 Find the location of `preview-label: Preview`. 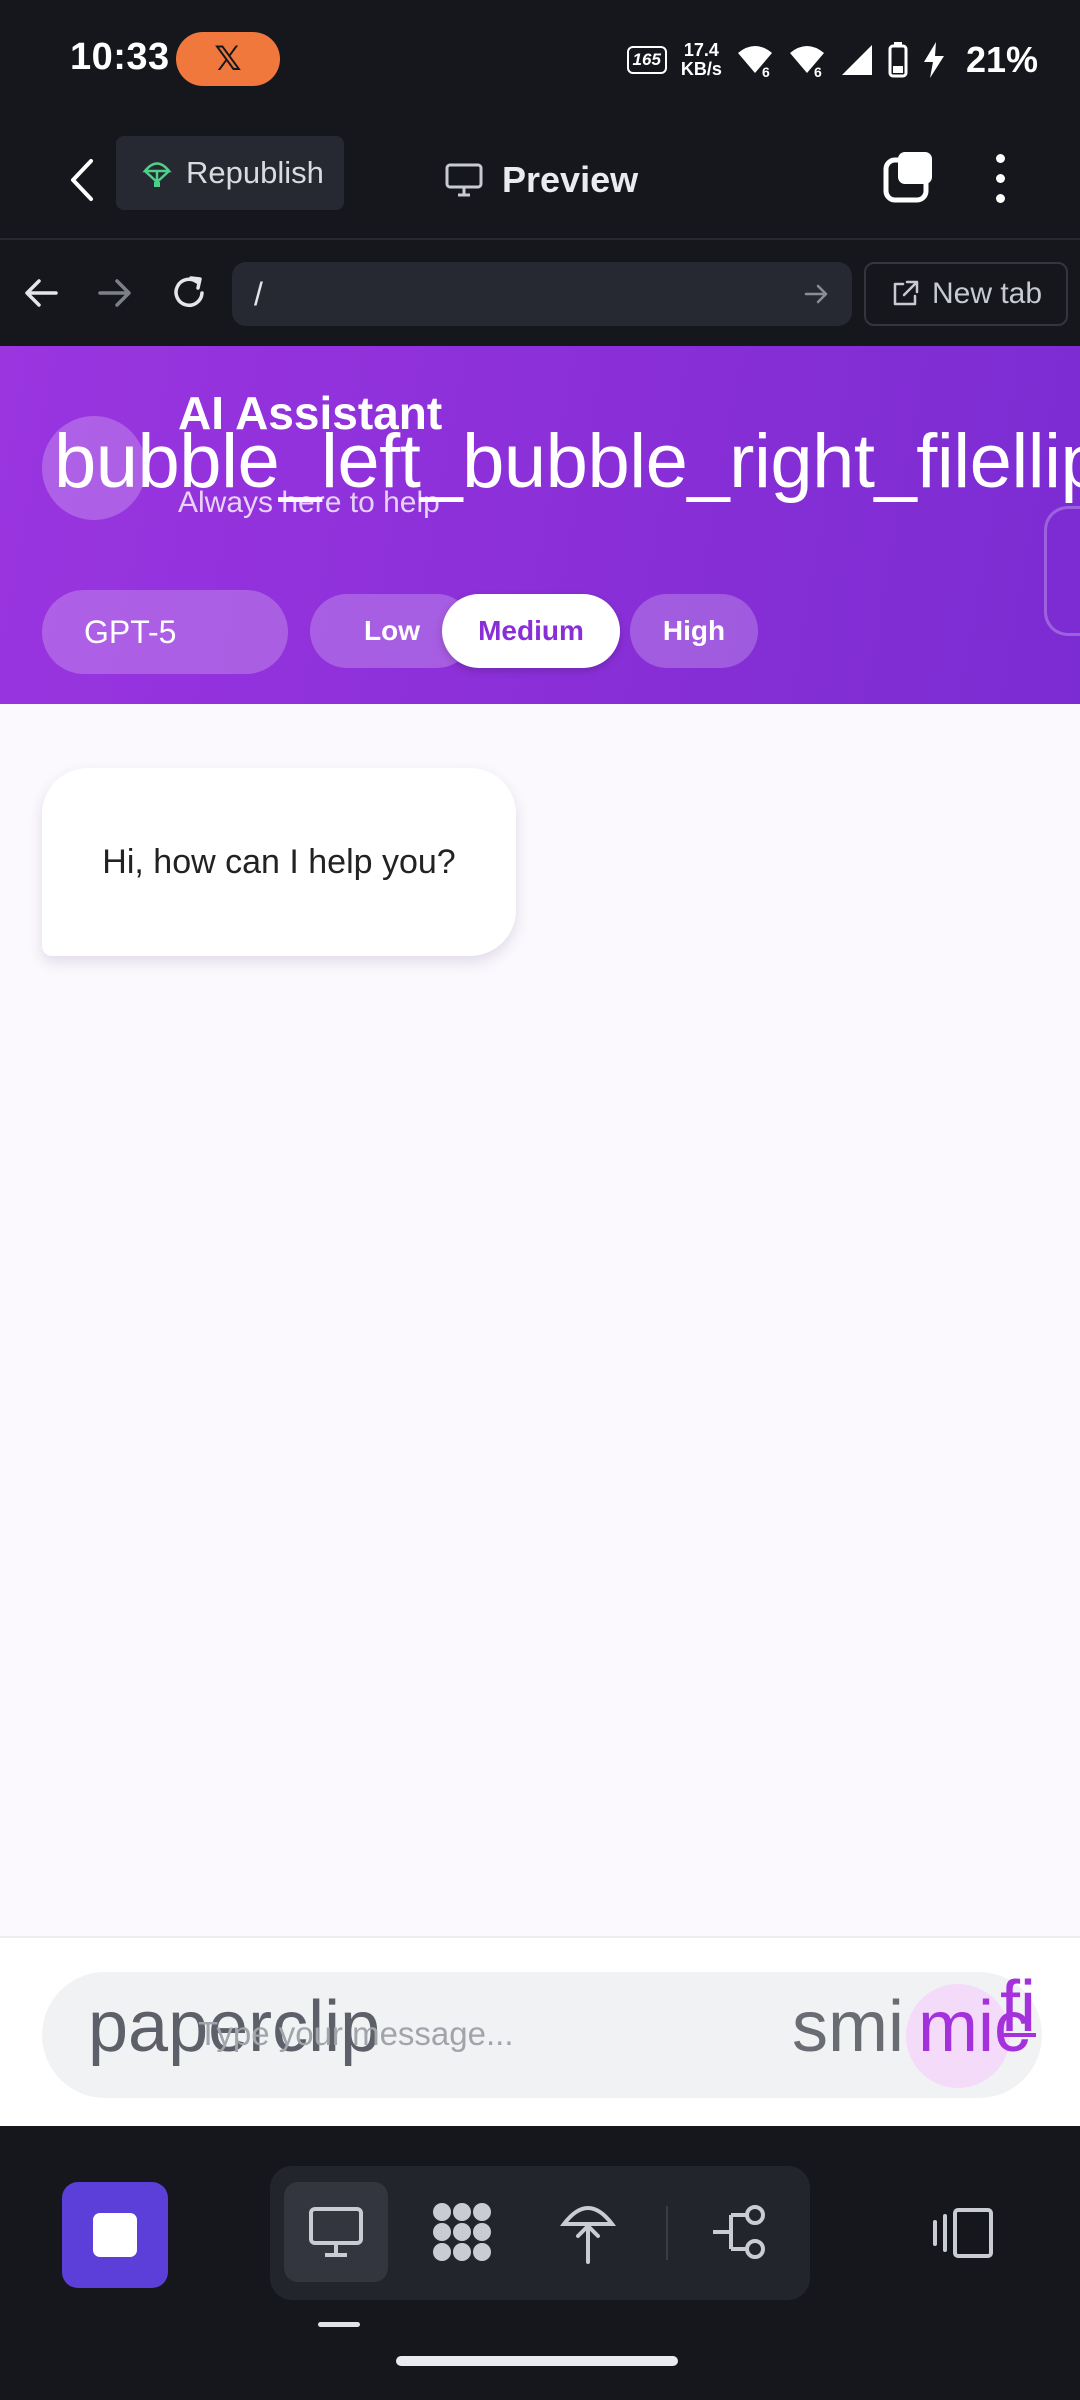

preview-label: Preview is located at coordinates (570, 179).